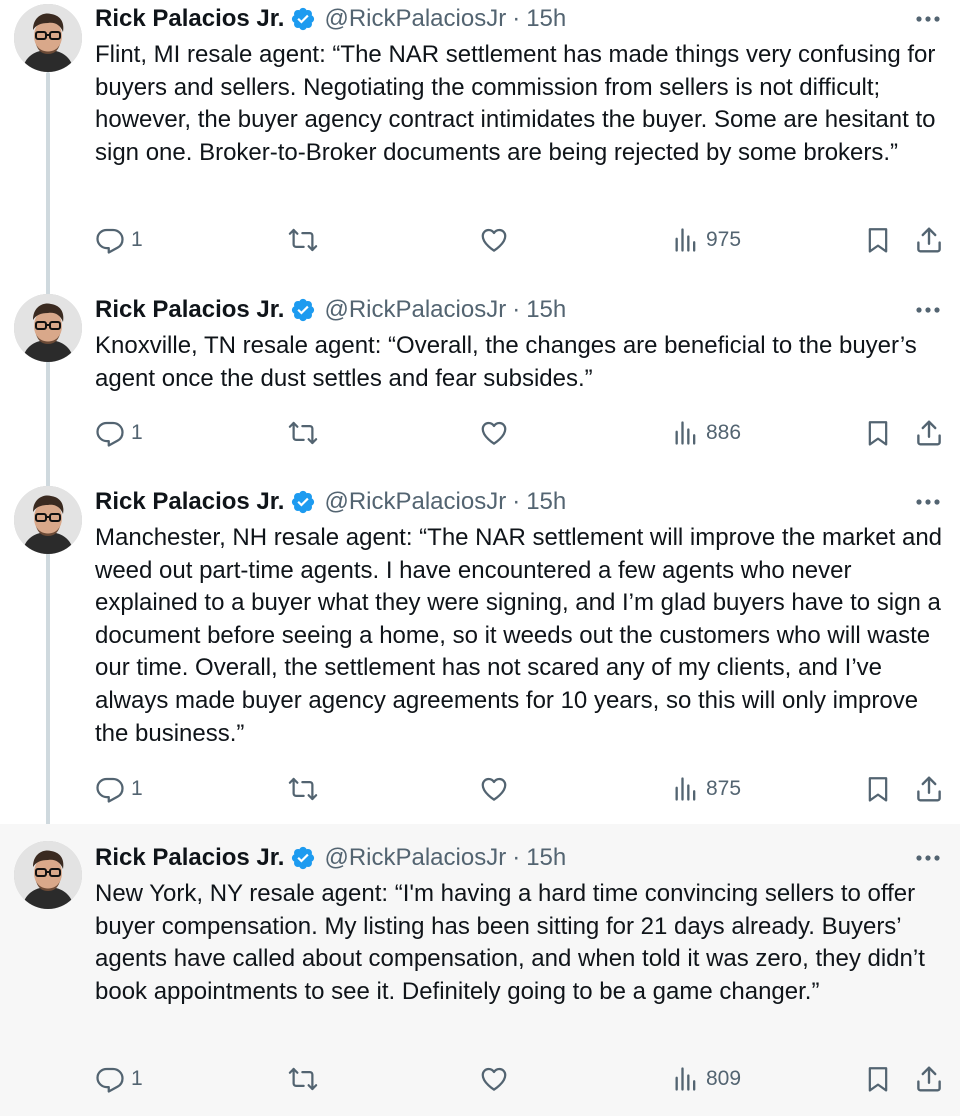  I want to click on views-button: 875, so click(706, 789).